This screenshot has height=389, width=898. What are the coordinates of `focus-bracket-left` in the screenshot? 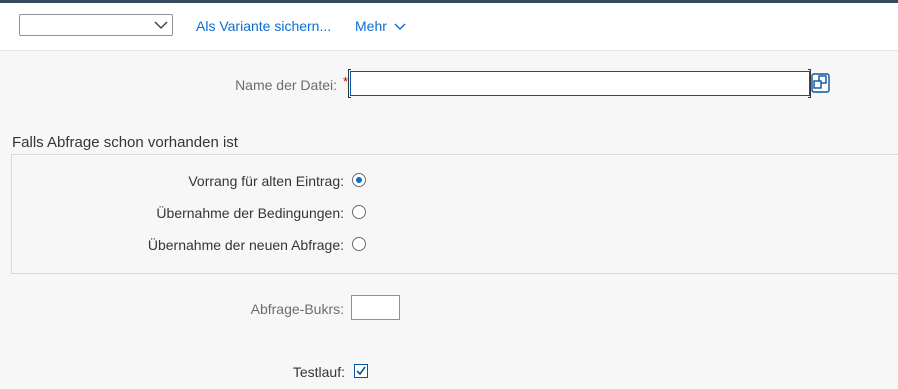 It's located at (349, 83).